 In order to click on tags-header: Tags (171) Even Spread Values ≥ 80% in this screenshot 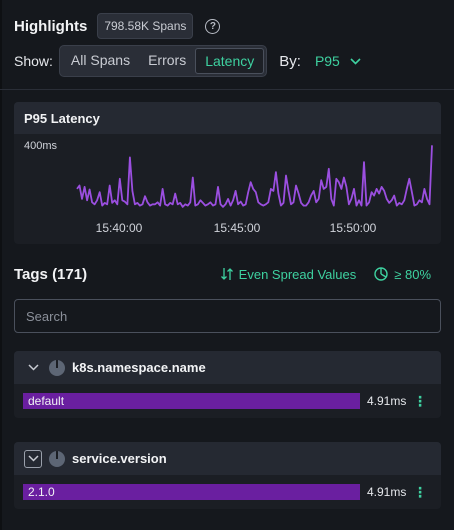, I will do `click(227, 274)`.